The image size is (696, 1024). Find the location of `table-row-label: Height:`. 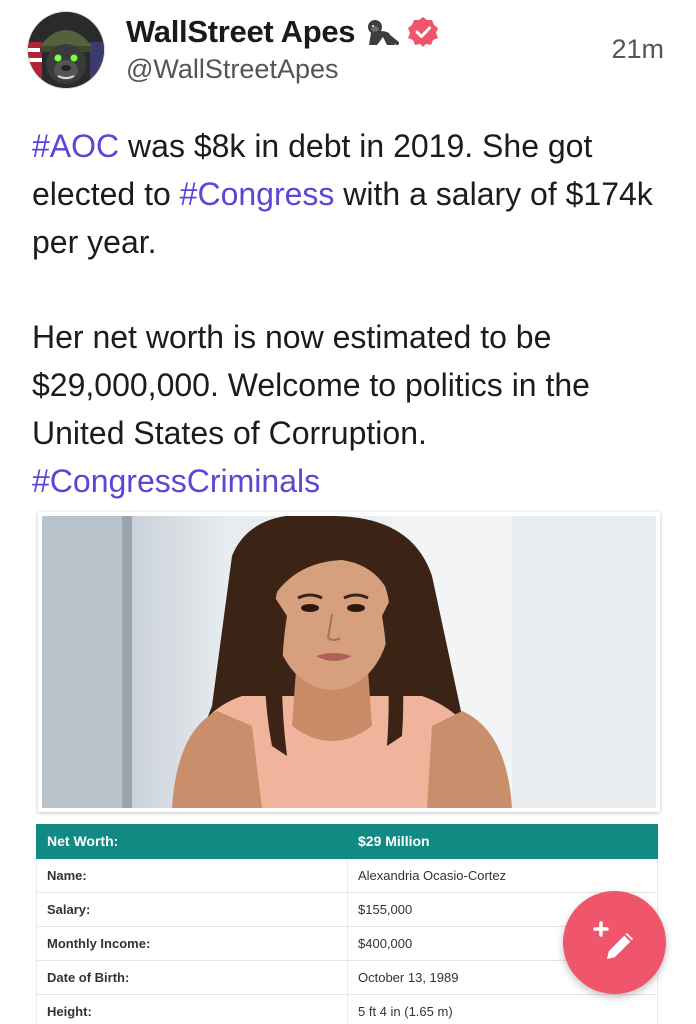

table-row-label: Height: is located at coordinates (192, 1009).